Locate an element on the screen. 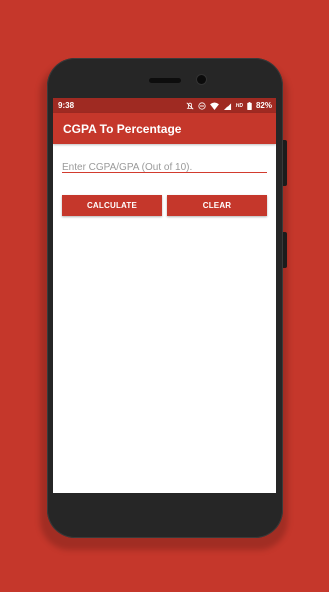 The image size is (329, 592). phone-volume-button is located at coordinates (285, 250).